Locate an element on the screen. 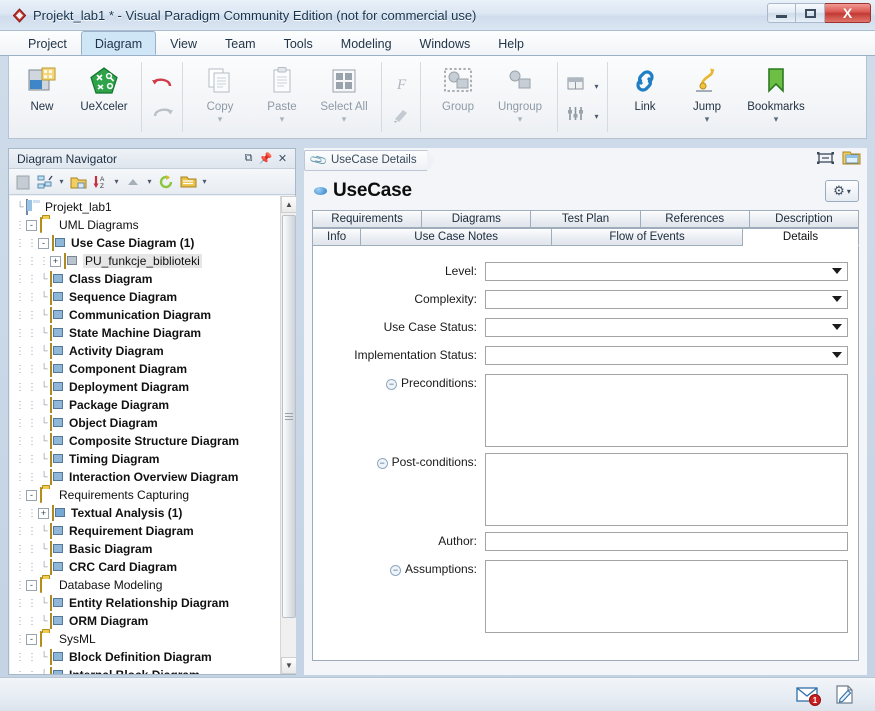 This screenshot has width=875, height=711. link-button: Link is located at coordinates (645, 96).